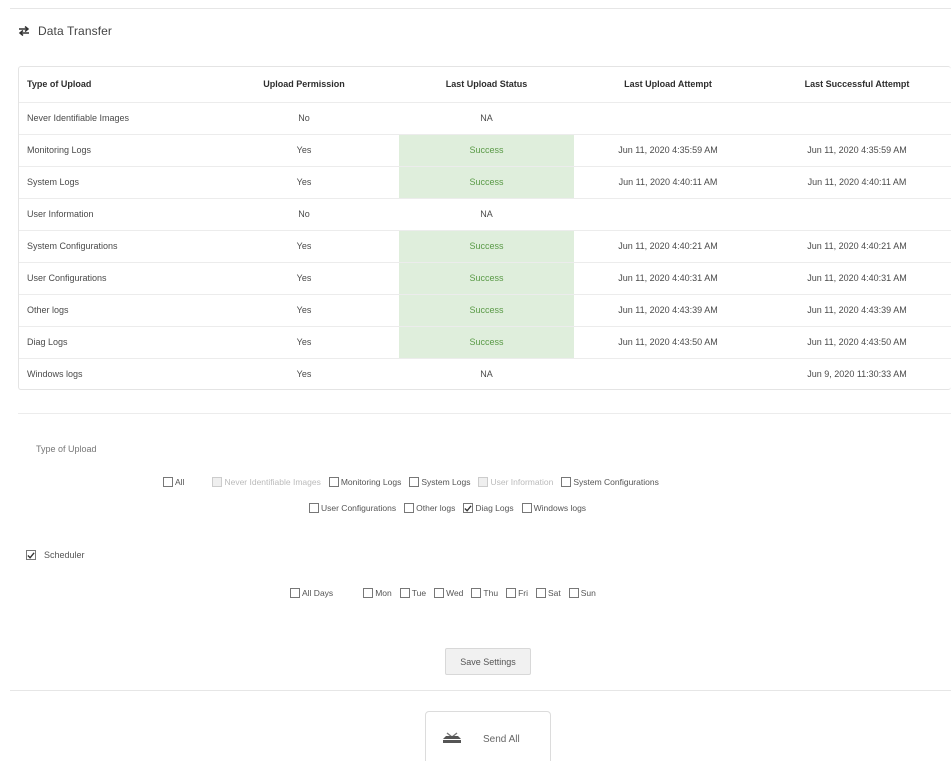  I want to click on day-checkbox-sun-box, so click(573, 593).